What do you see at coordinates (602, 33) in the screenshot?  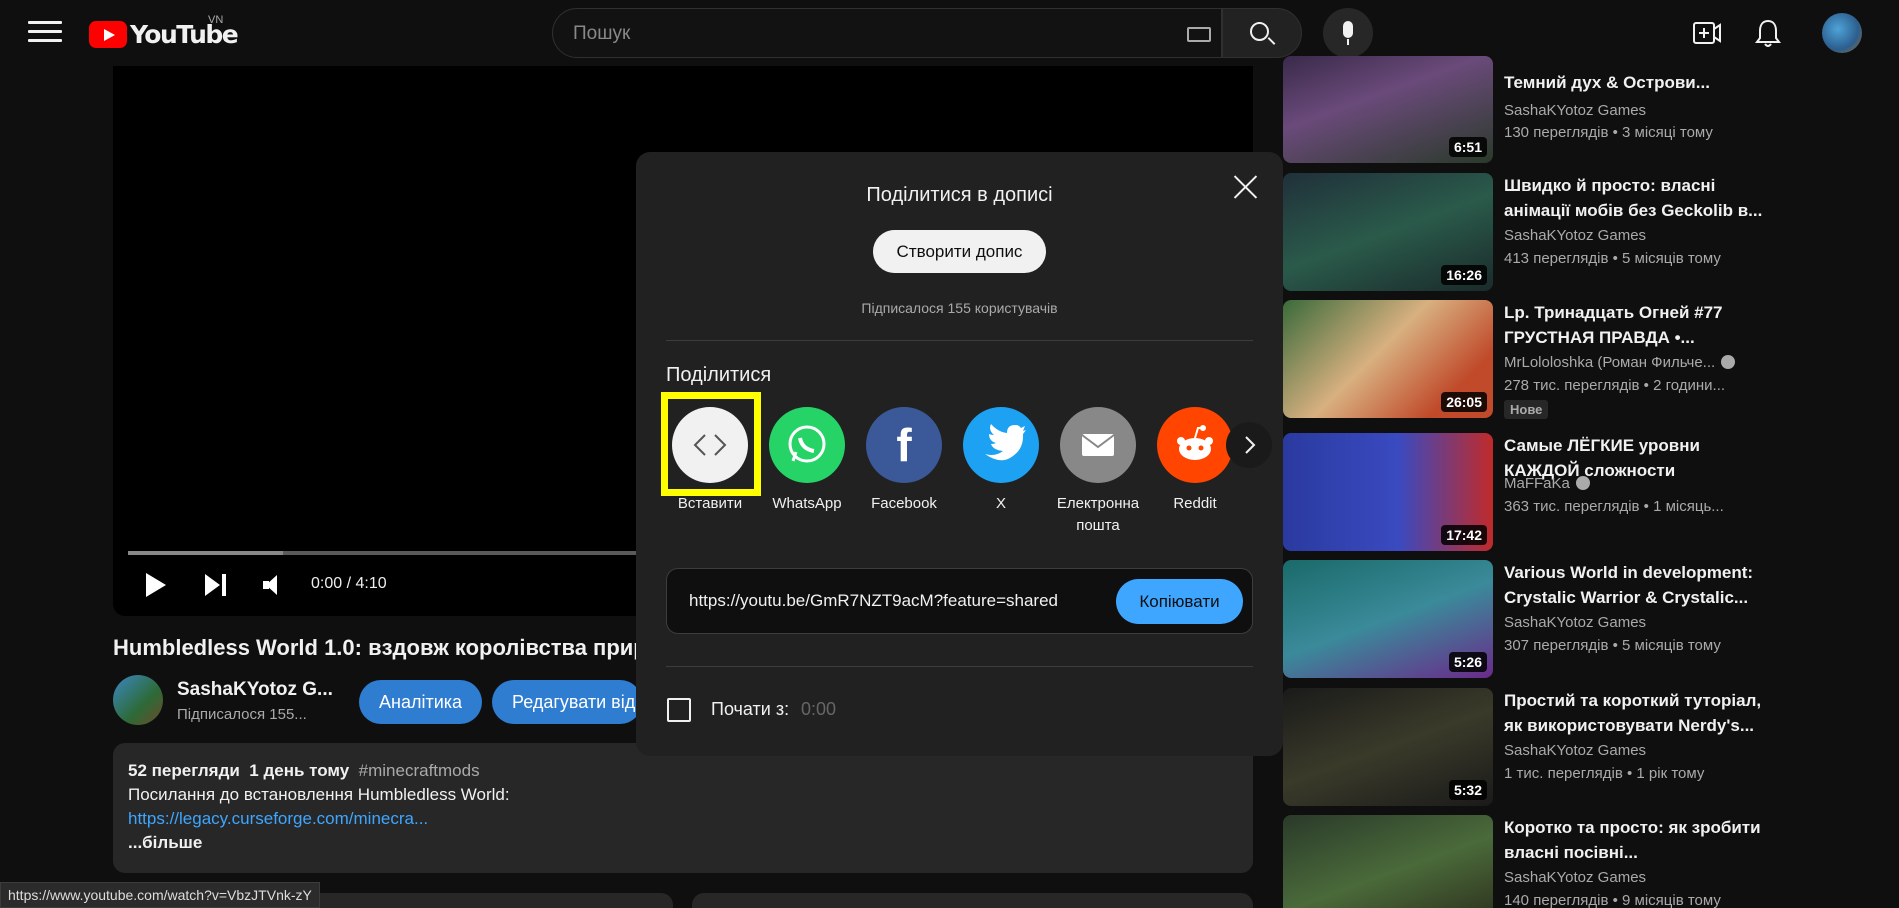 I see `search-placeholder: Пошук` at bounding box center [602, 33].